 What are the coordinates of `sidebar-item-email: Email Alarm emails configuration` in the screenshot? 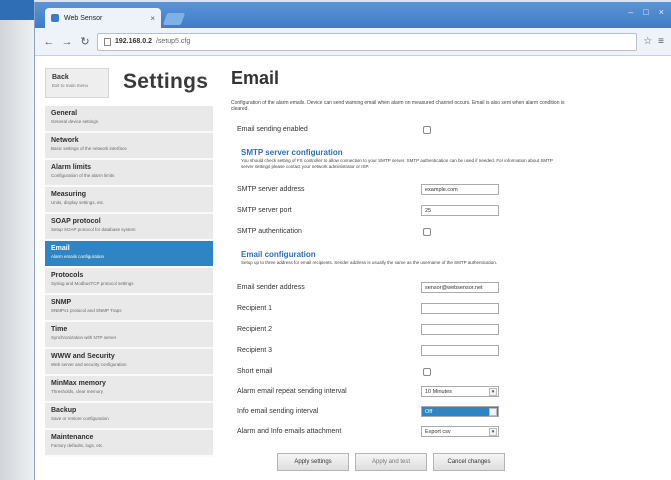 It's located at (129, 254).